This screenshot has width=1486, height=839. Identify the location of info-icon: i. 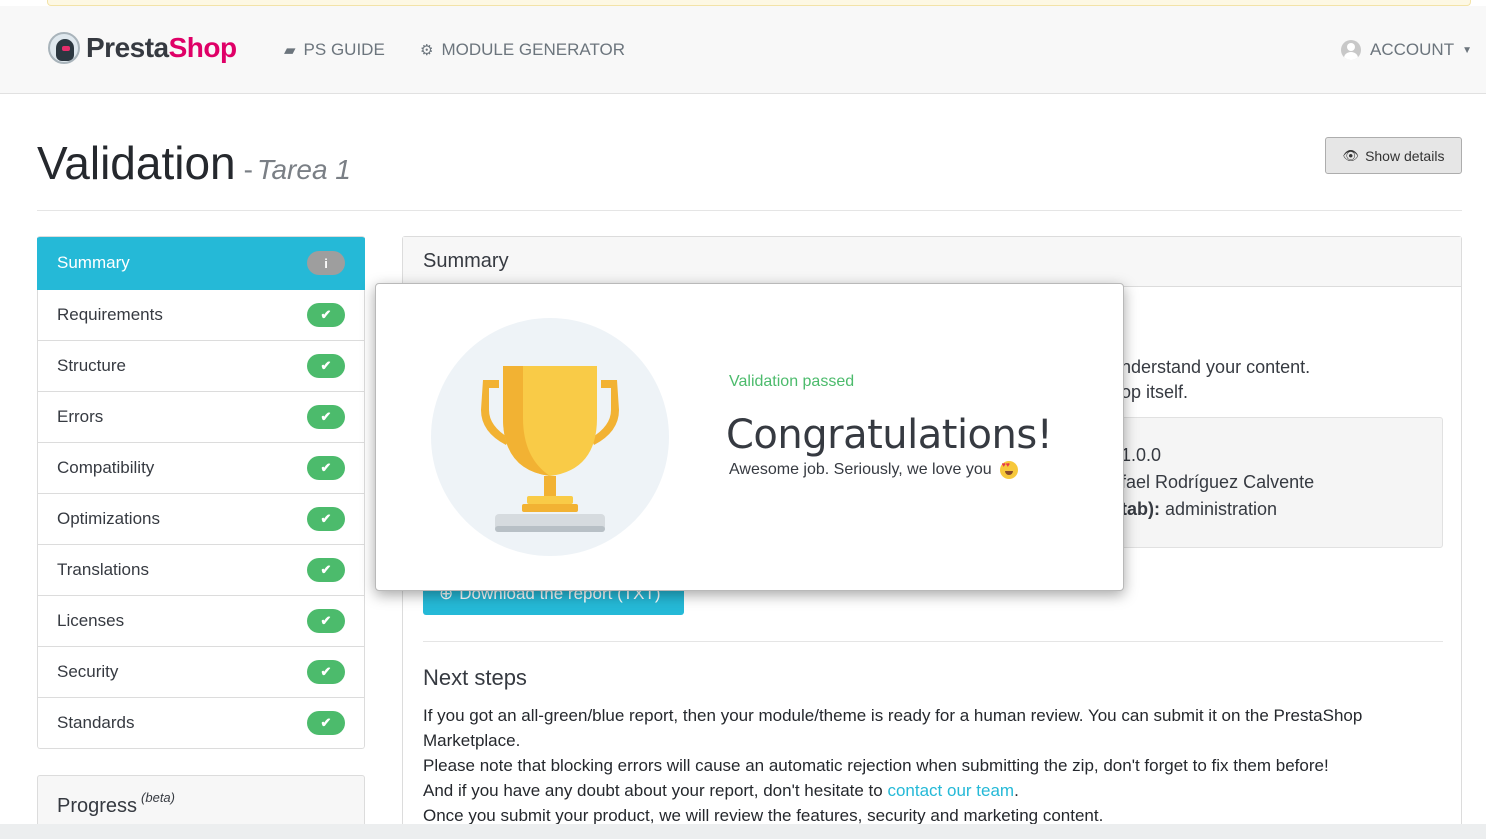
(326, 263).